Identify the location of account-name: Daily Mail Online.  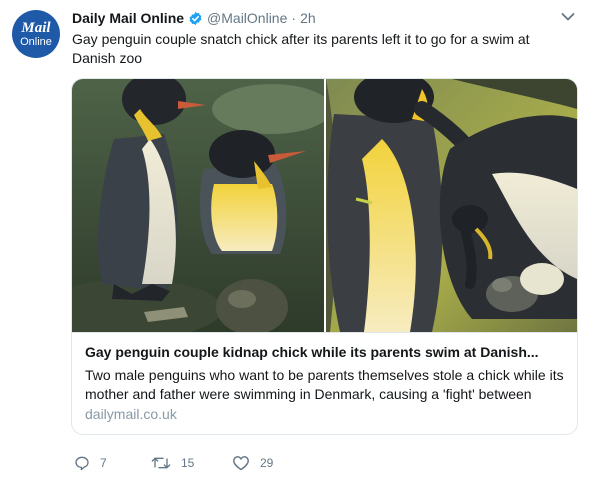
(128, 18).